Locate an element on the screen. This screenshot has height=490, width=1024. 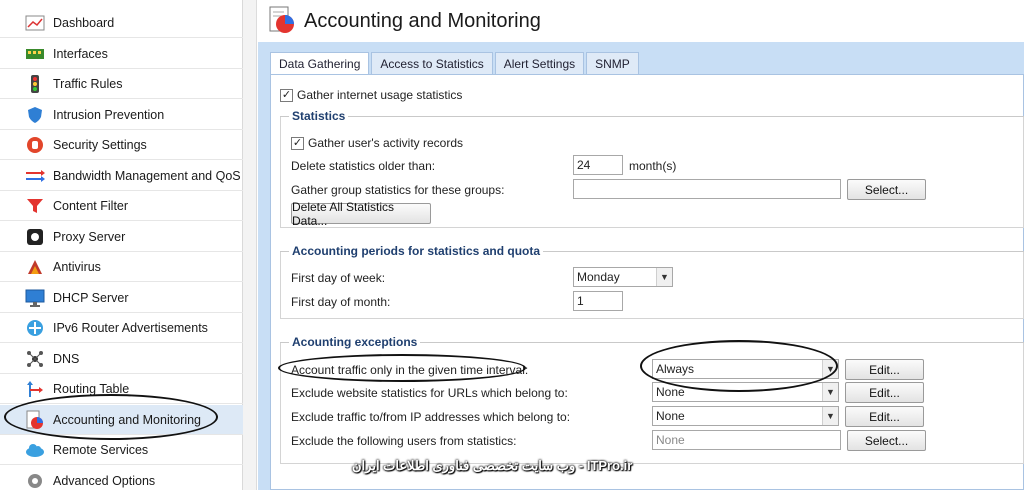
network-card-icon is located at coordinates (35, 54).